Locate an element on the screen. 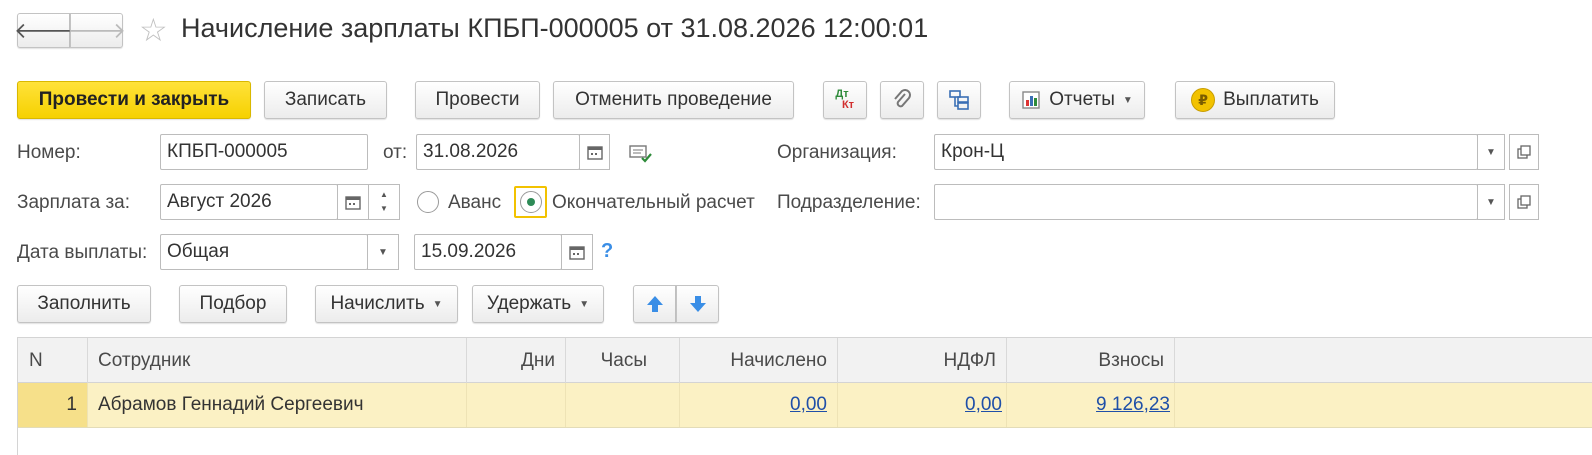 The width and height of the screenshot is (1592, 455). help-icon: ? is located at coordinates (607, 251).